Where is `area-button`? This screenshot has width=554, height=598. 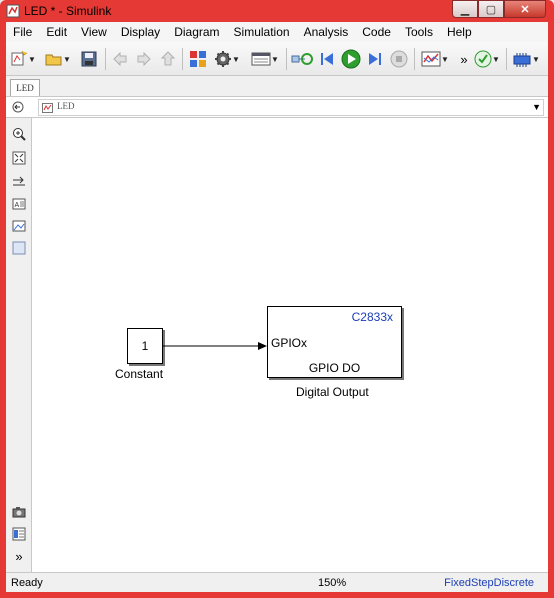 area-button is located at coordinates (19, 248).